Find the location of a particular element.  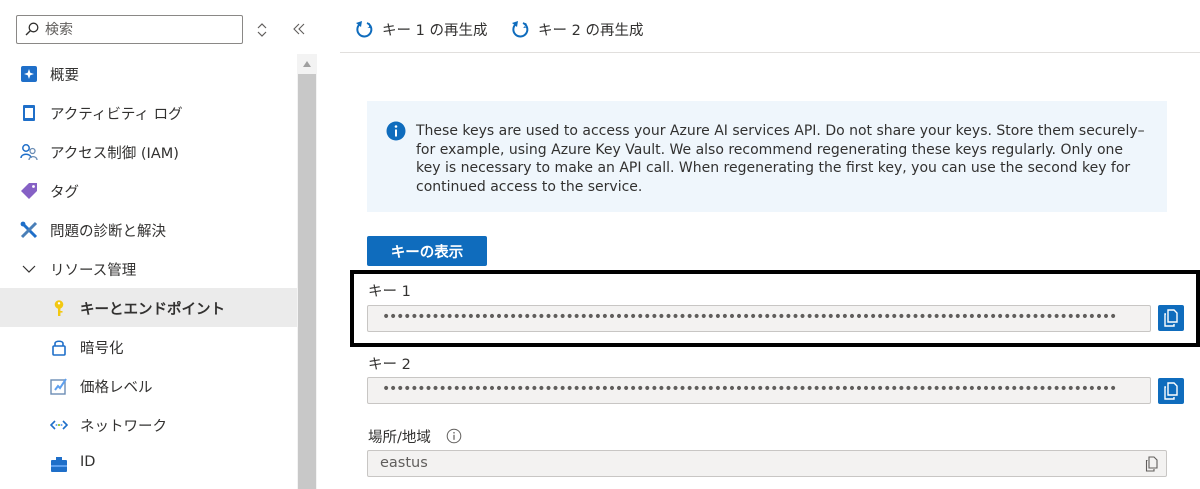

nav-item-encryption: 暗号化 is located at coordinates (148, 346).